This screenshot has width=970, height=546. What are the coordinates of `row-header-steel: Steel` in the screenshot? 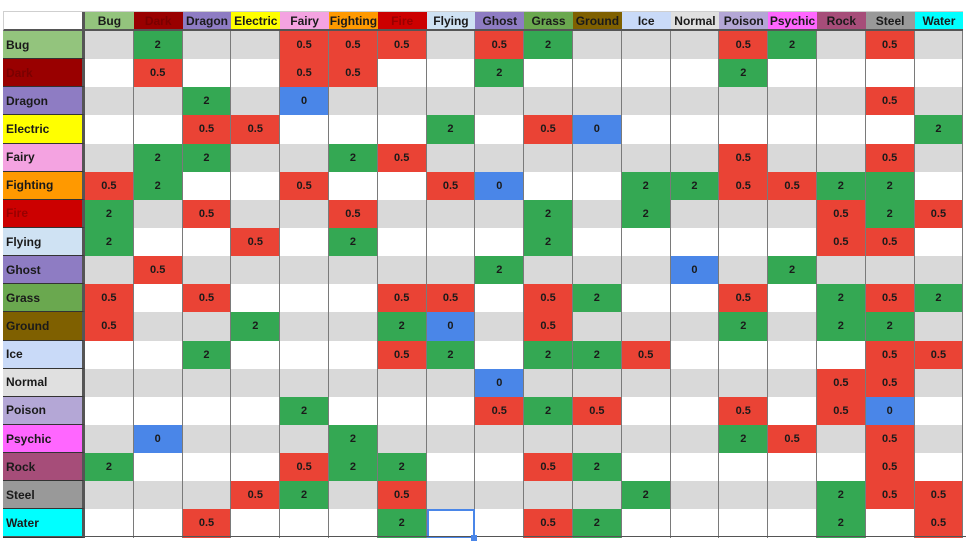 It's located at (44, 495).